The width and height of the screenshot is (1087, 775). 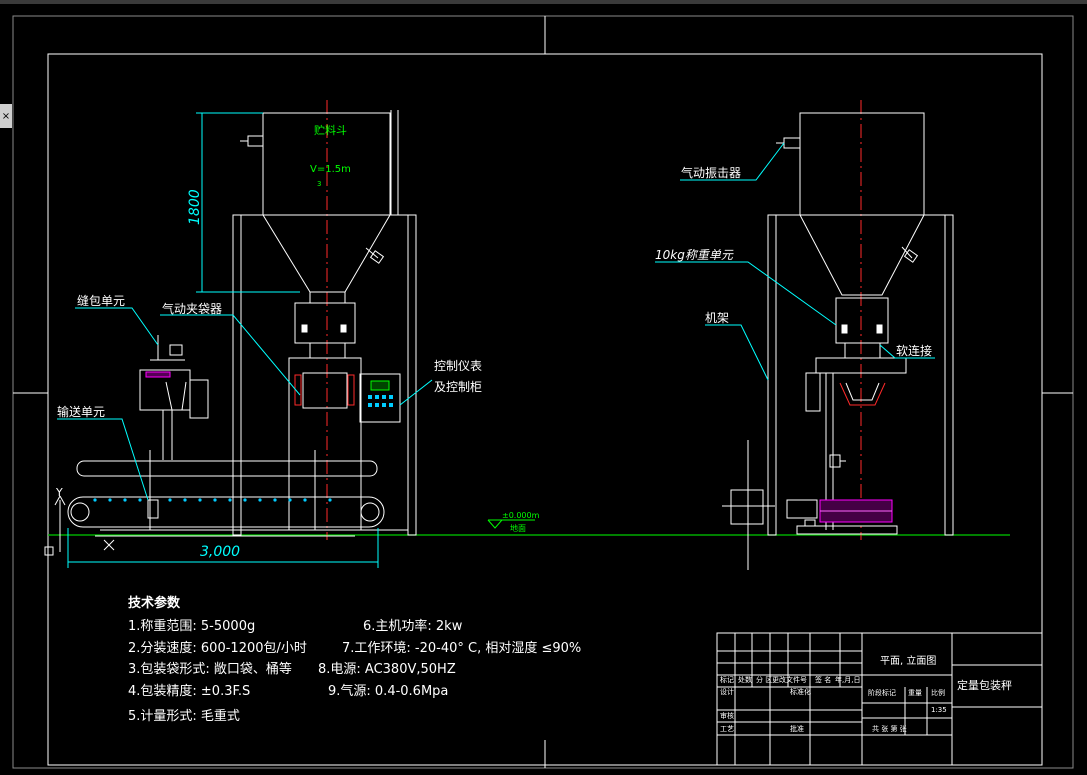 I want to click on tb-h-mark: 标记, so click(x=727, y=679).